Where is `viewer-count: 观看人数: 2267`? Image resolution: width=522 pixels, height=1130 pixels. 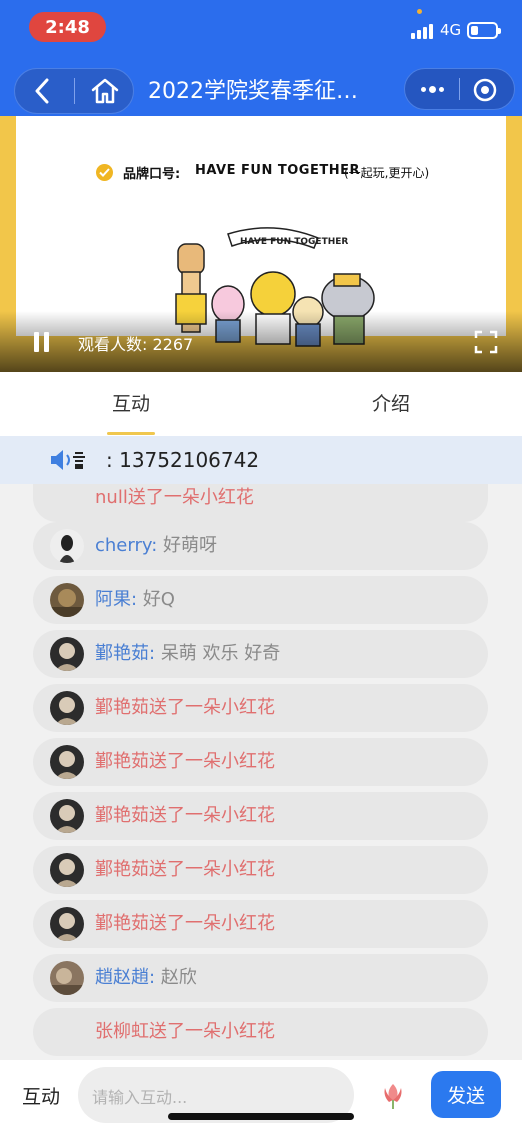 viewer-count: 观看人数: 2267 is located at coordinates (136, 344).